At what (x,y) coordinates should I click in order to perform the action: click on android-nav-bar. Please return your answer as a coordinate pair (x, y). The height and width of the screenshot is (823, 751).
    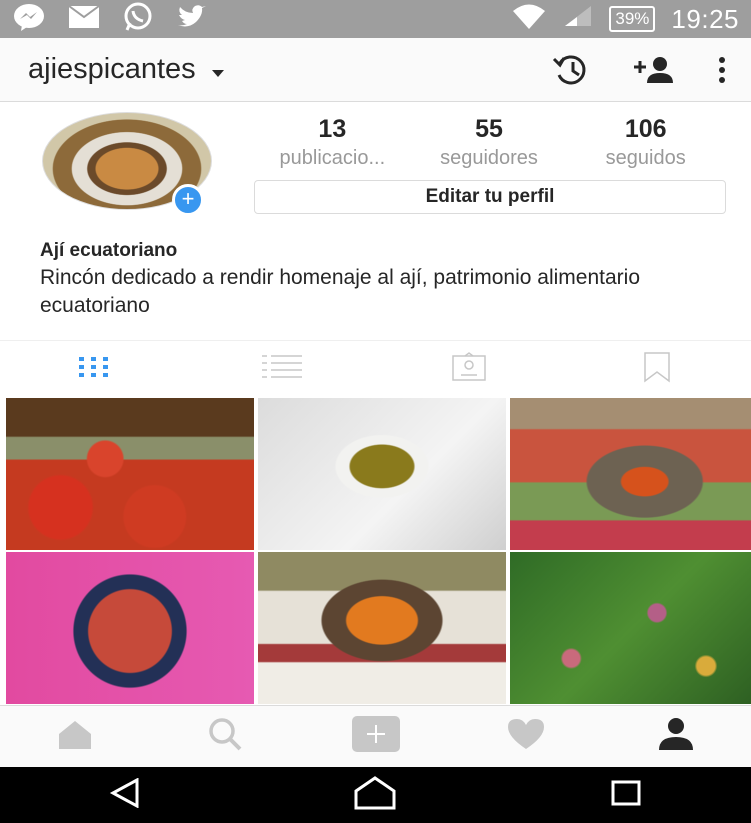
    Looking at the image, I should click on (375, 795).